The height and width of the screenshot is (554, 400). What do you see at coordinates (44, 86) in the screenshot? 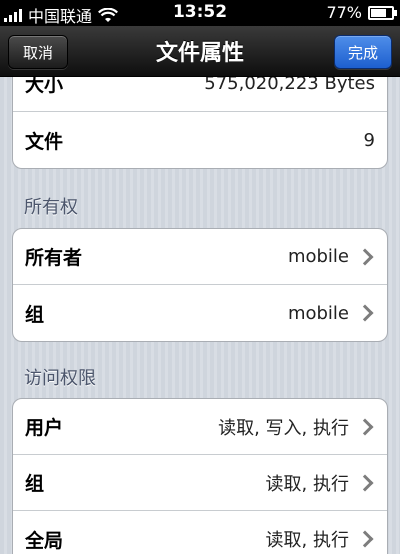
I see `row-label: 大小` at bounding box center [44, 86].